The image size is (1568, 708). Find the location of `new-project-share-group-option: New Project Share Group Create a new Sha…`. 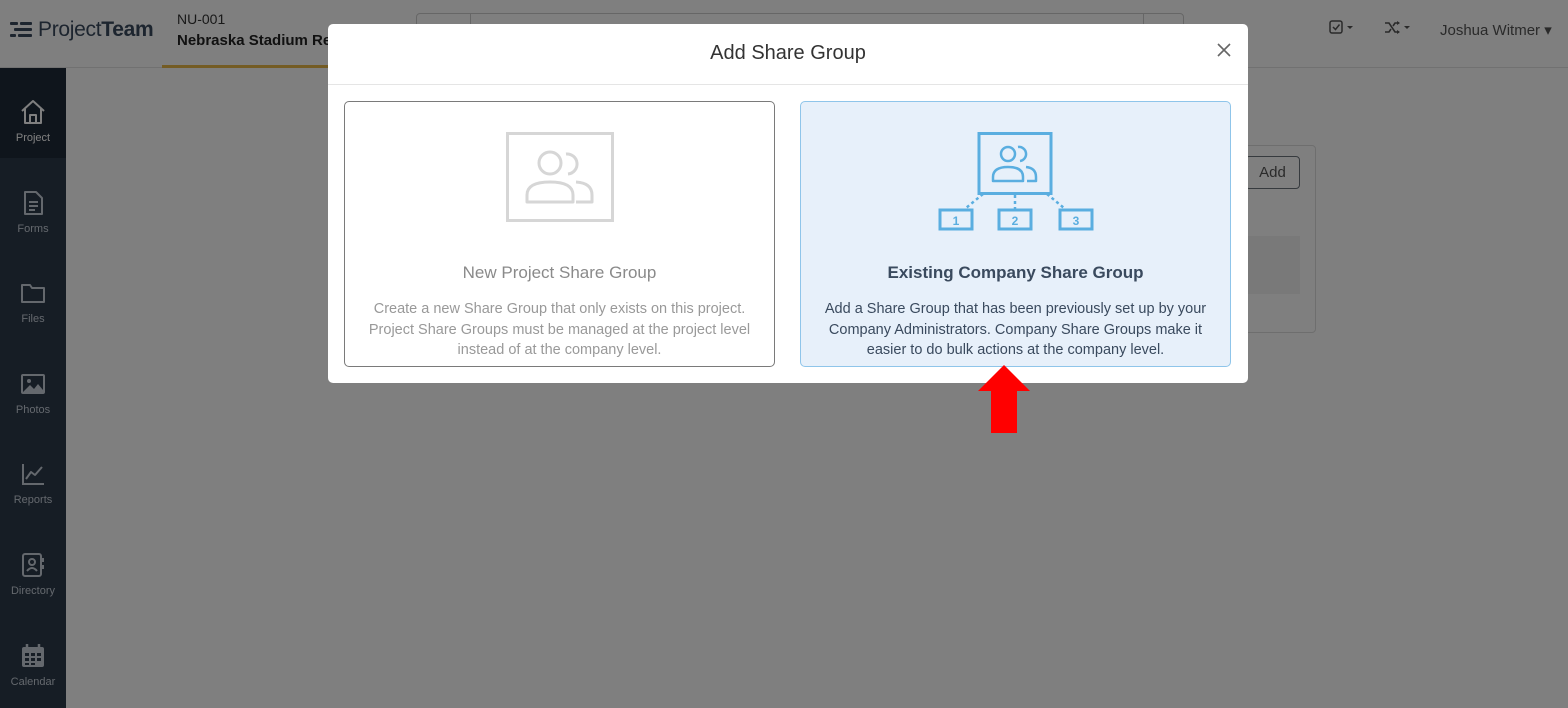

new-project-share-group-option: New Project Share Group Create a new Sha… is located at coordinates (559, 234).